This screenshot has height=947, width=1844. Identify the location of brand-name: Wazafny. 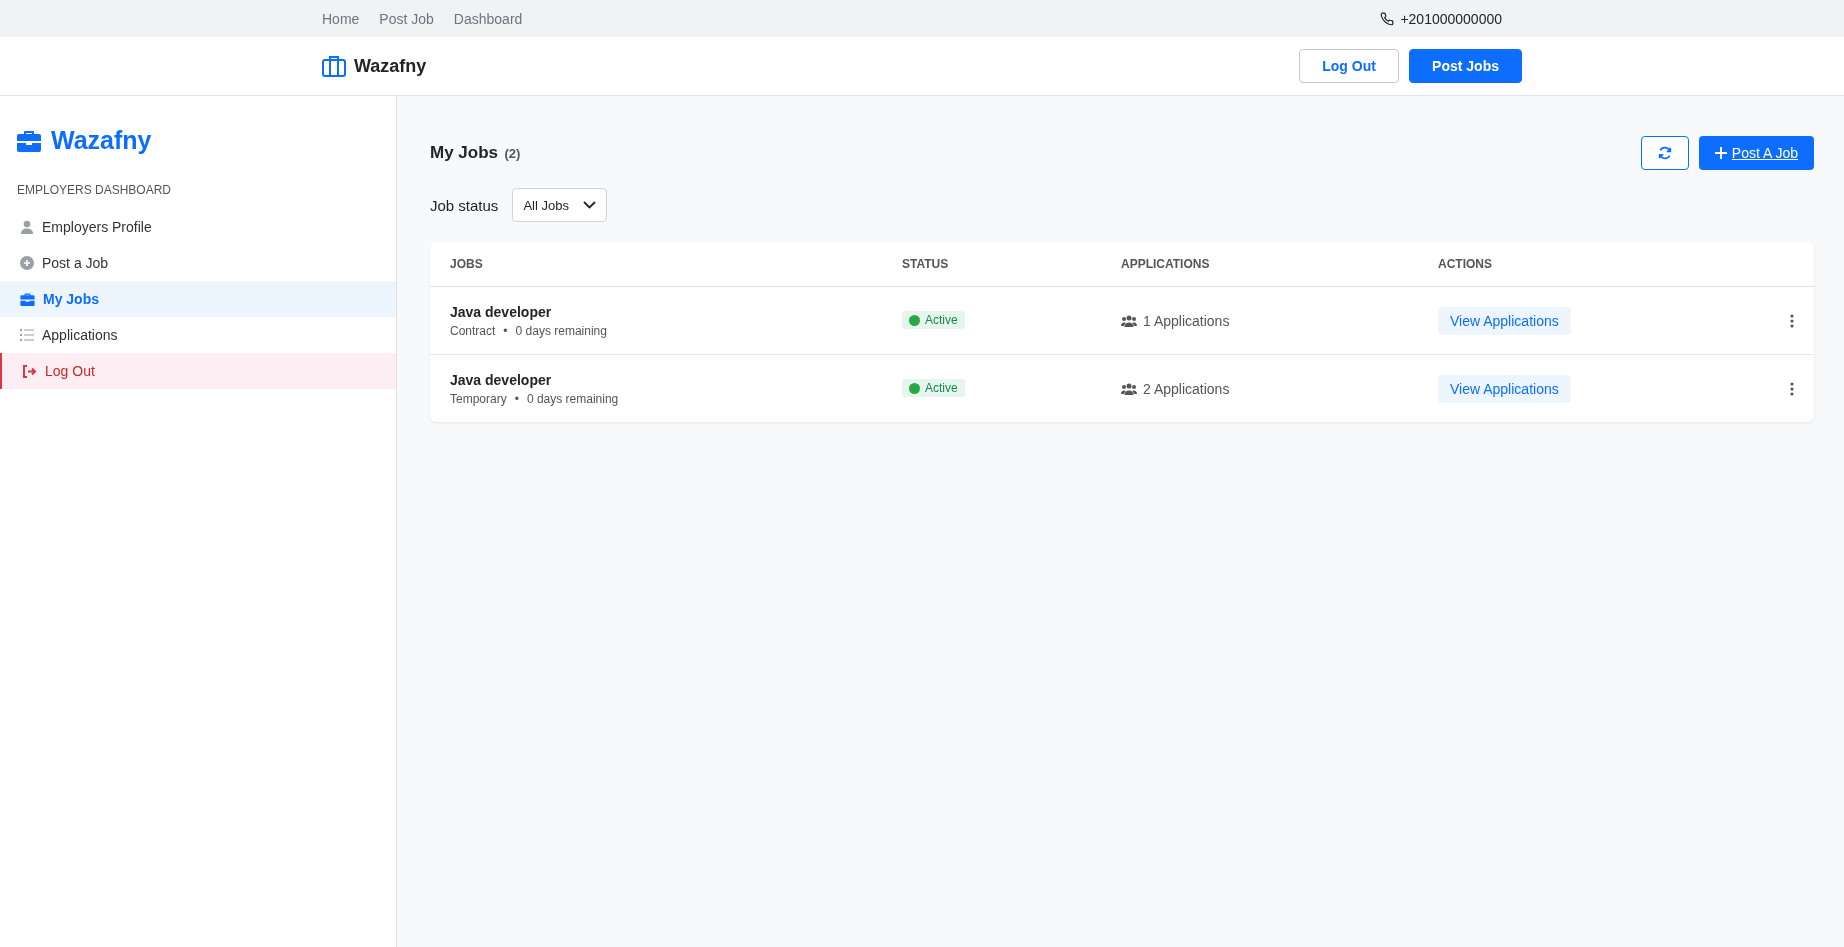
(390, 66).